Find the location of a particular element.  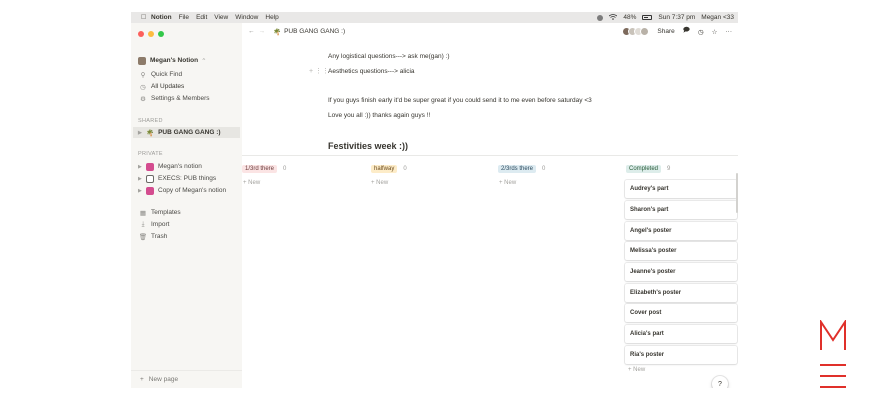

settings-button: ⚙ Settings & Members is located at coordinates (174, 98).